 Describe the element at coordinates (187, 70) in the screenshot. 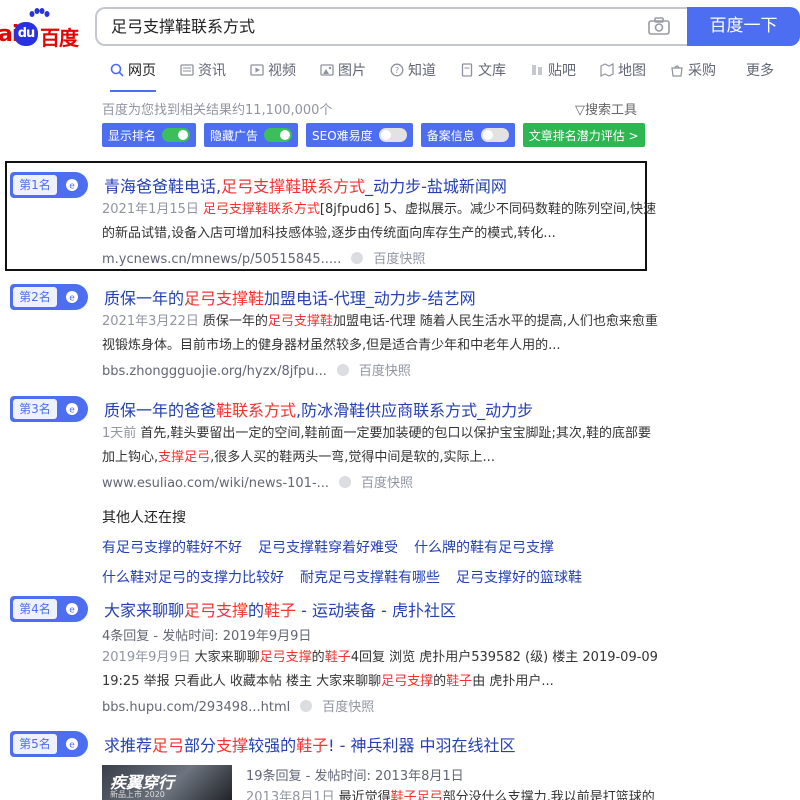

I see `news-icon` at that location.